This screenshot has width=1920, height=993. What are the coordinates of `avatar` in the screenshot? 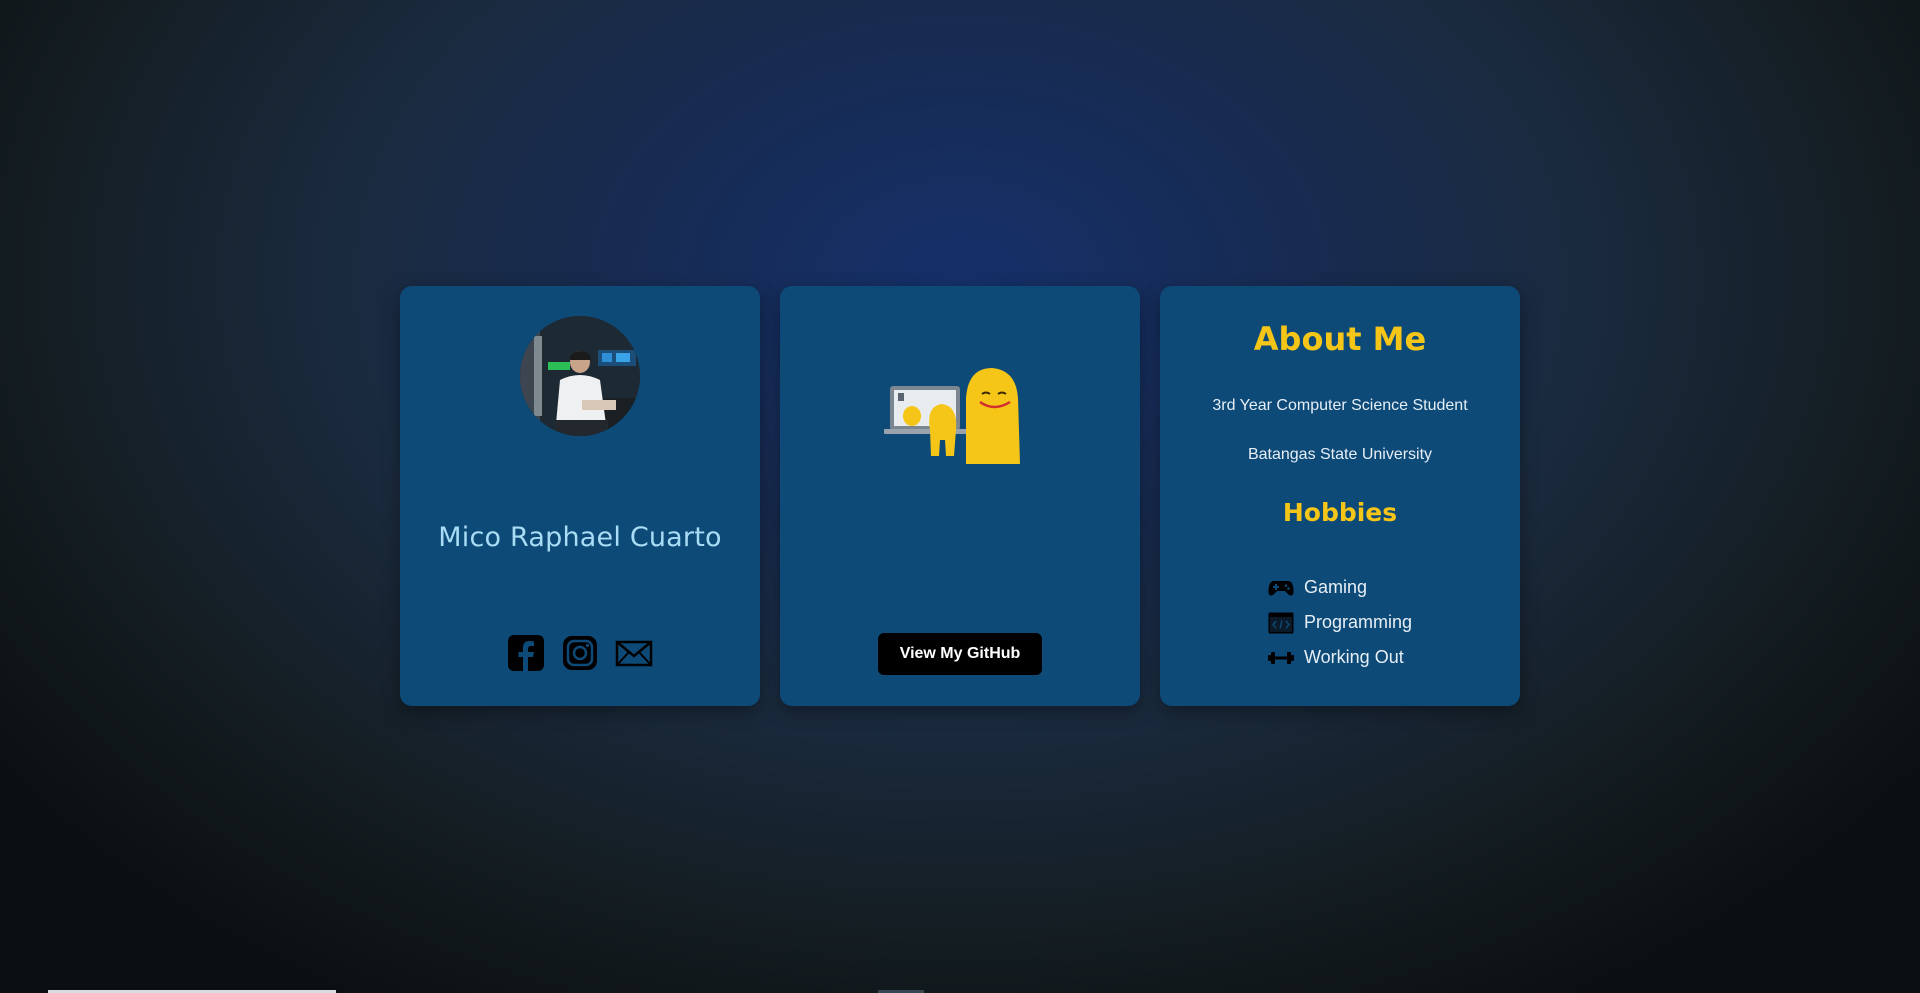 It's located at (580, 376).